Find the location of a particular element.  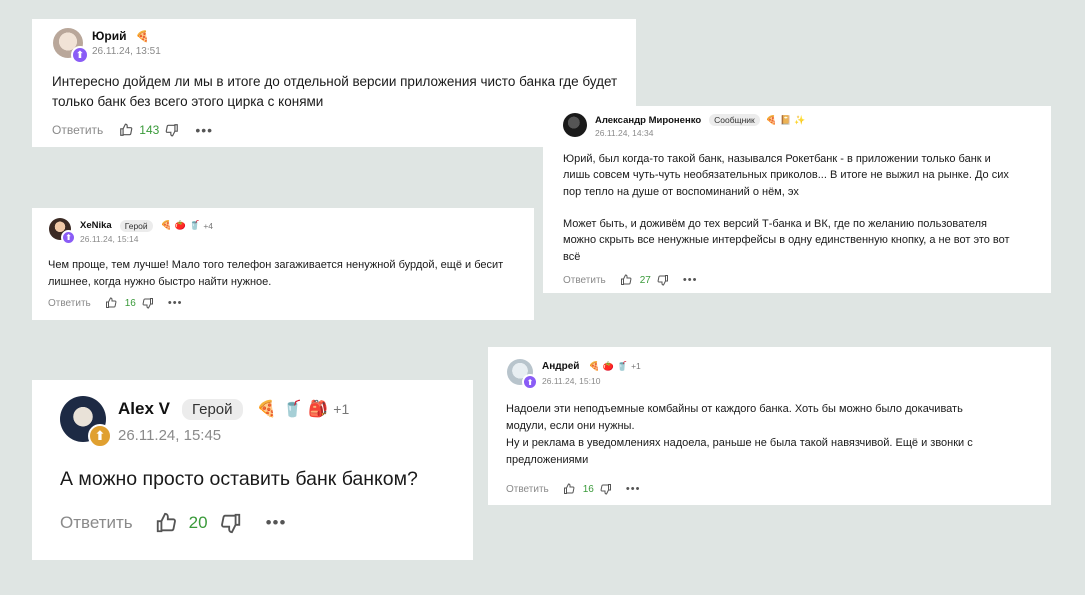

more-badges-count: +4 is located at coordinates (208, 226).